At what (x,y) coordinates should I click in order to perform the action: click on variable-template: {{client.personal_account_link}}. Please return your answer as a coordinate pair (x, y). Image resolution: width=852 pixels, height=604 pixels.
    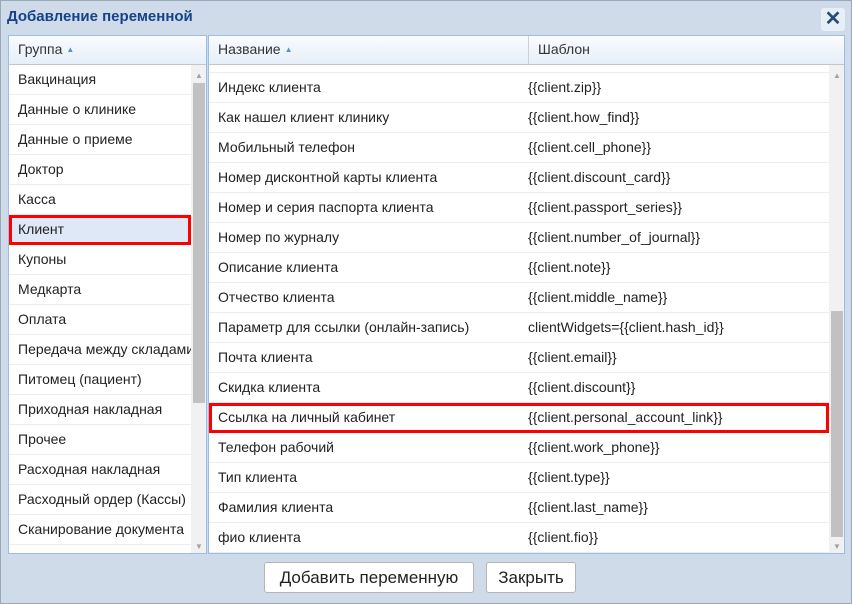
    Looking at the image, I should click on (625, 417).